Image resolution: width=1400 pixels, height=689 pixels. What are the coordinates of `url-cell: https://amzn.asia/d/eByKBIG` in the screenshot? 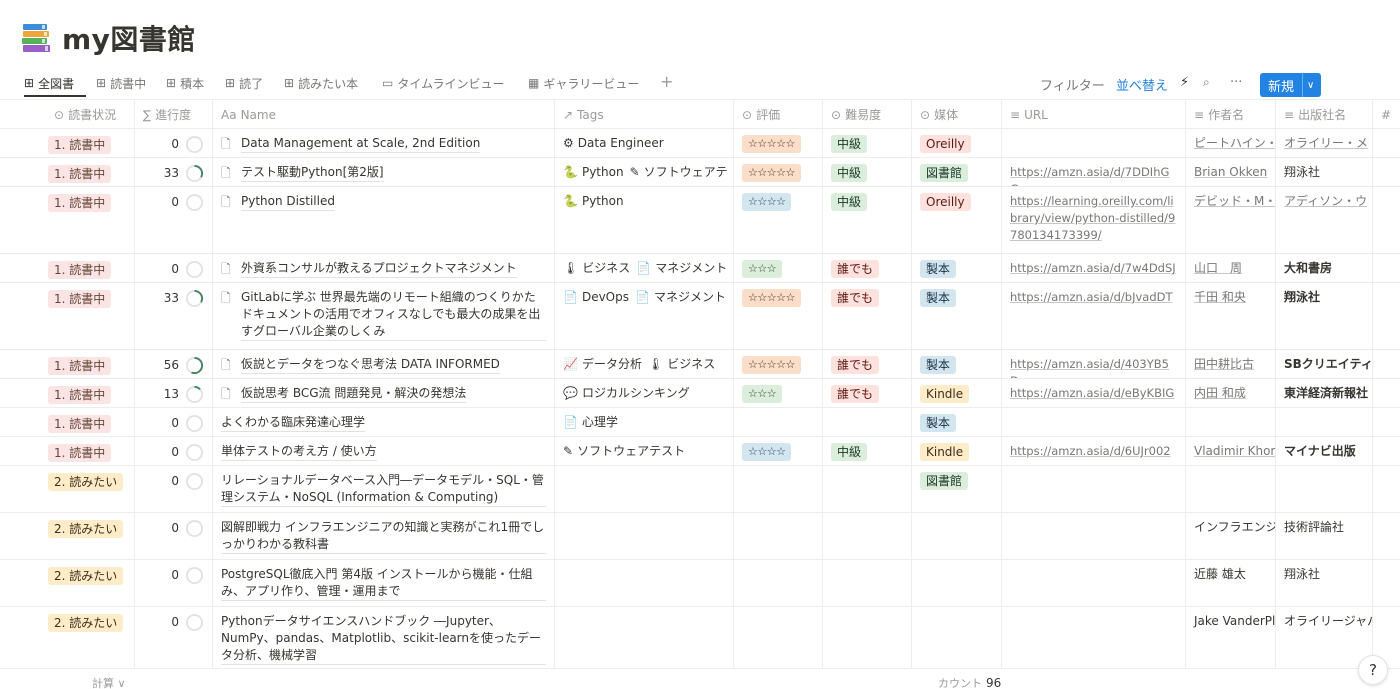 It's located at (1094, 393).